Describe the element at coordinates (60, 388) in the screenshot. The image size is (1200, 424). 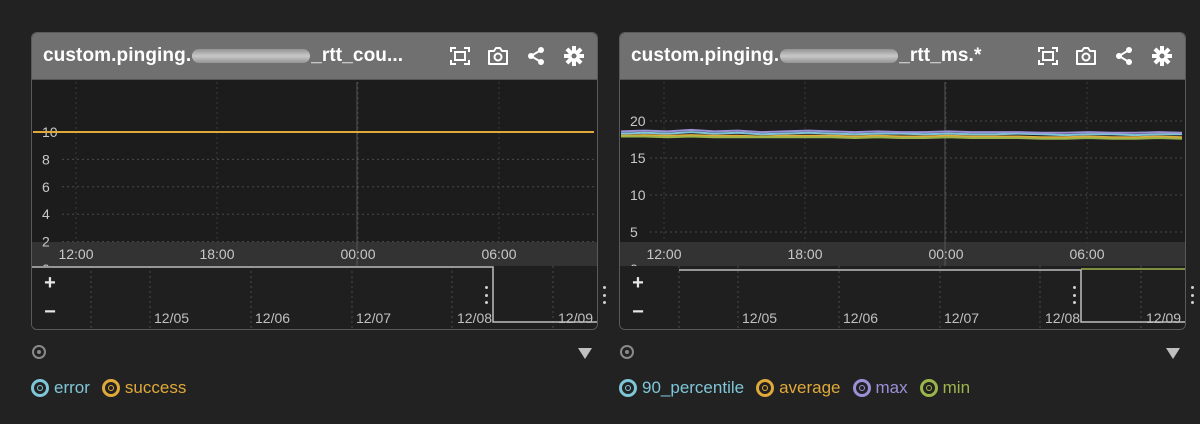
I see `legend-item-error: error` at that location.